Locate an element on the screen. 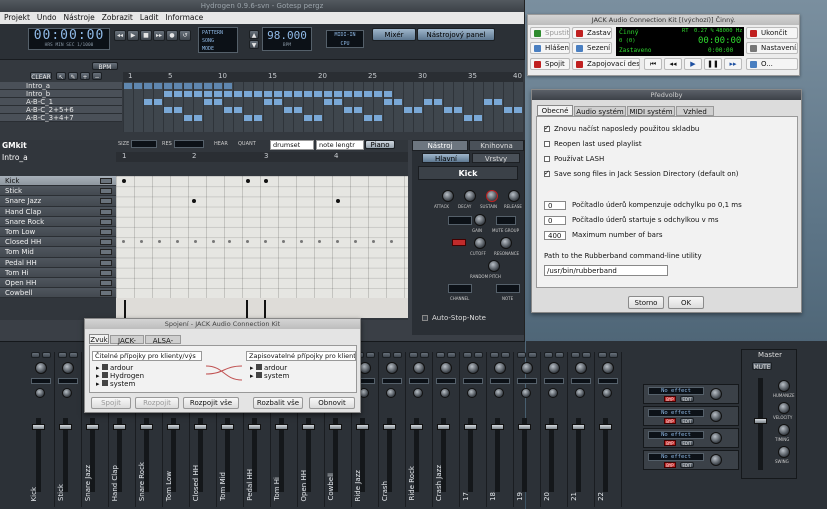  disconnect-button: Rozpojit is located at coordinates (157, 403).